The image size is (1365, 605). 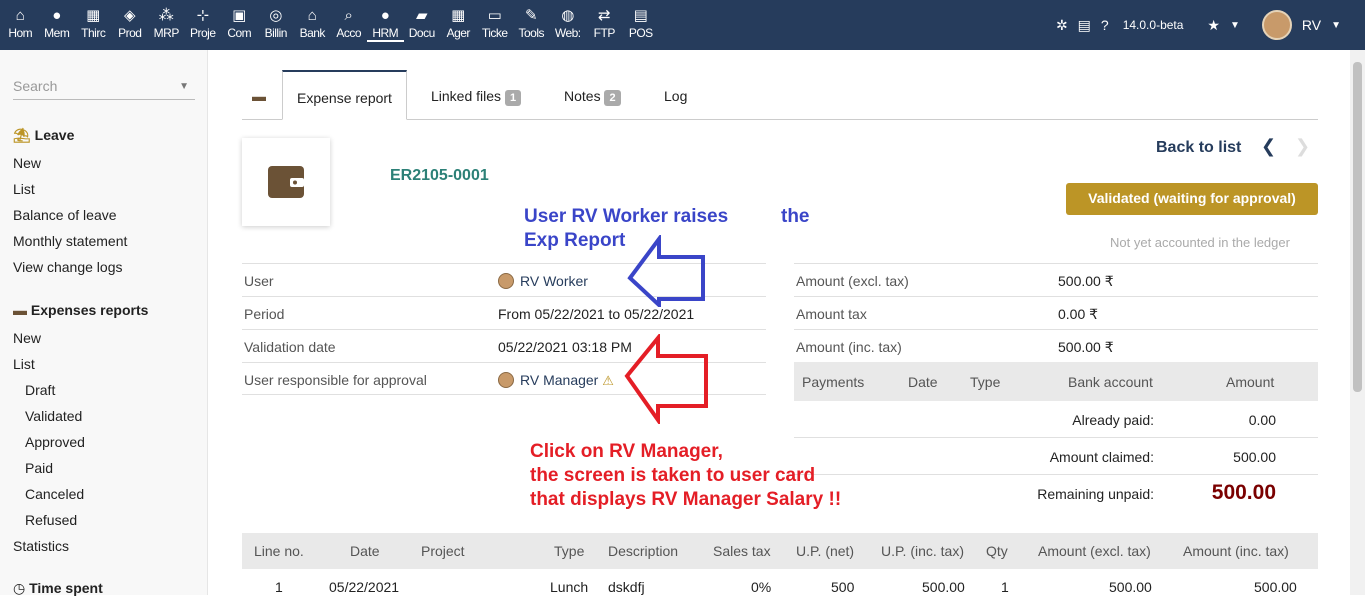 I want to click on user-manager-link: RV Manager, so click(x=559, y=380).